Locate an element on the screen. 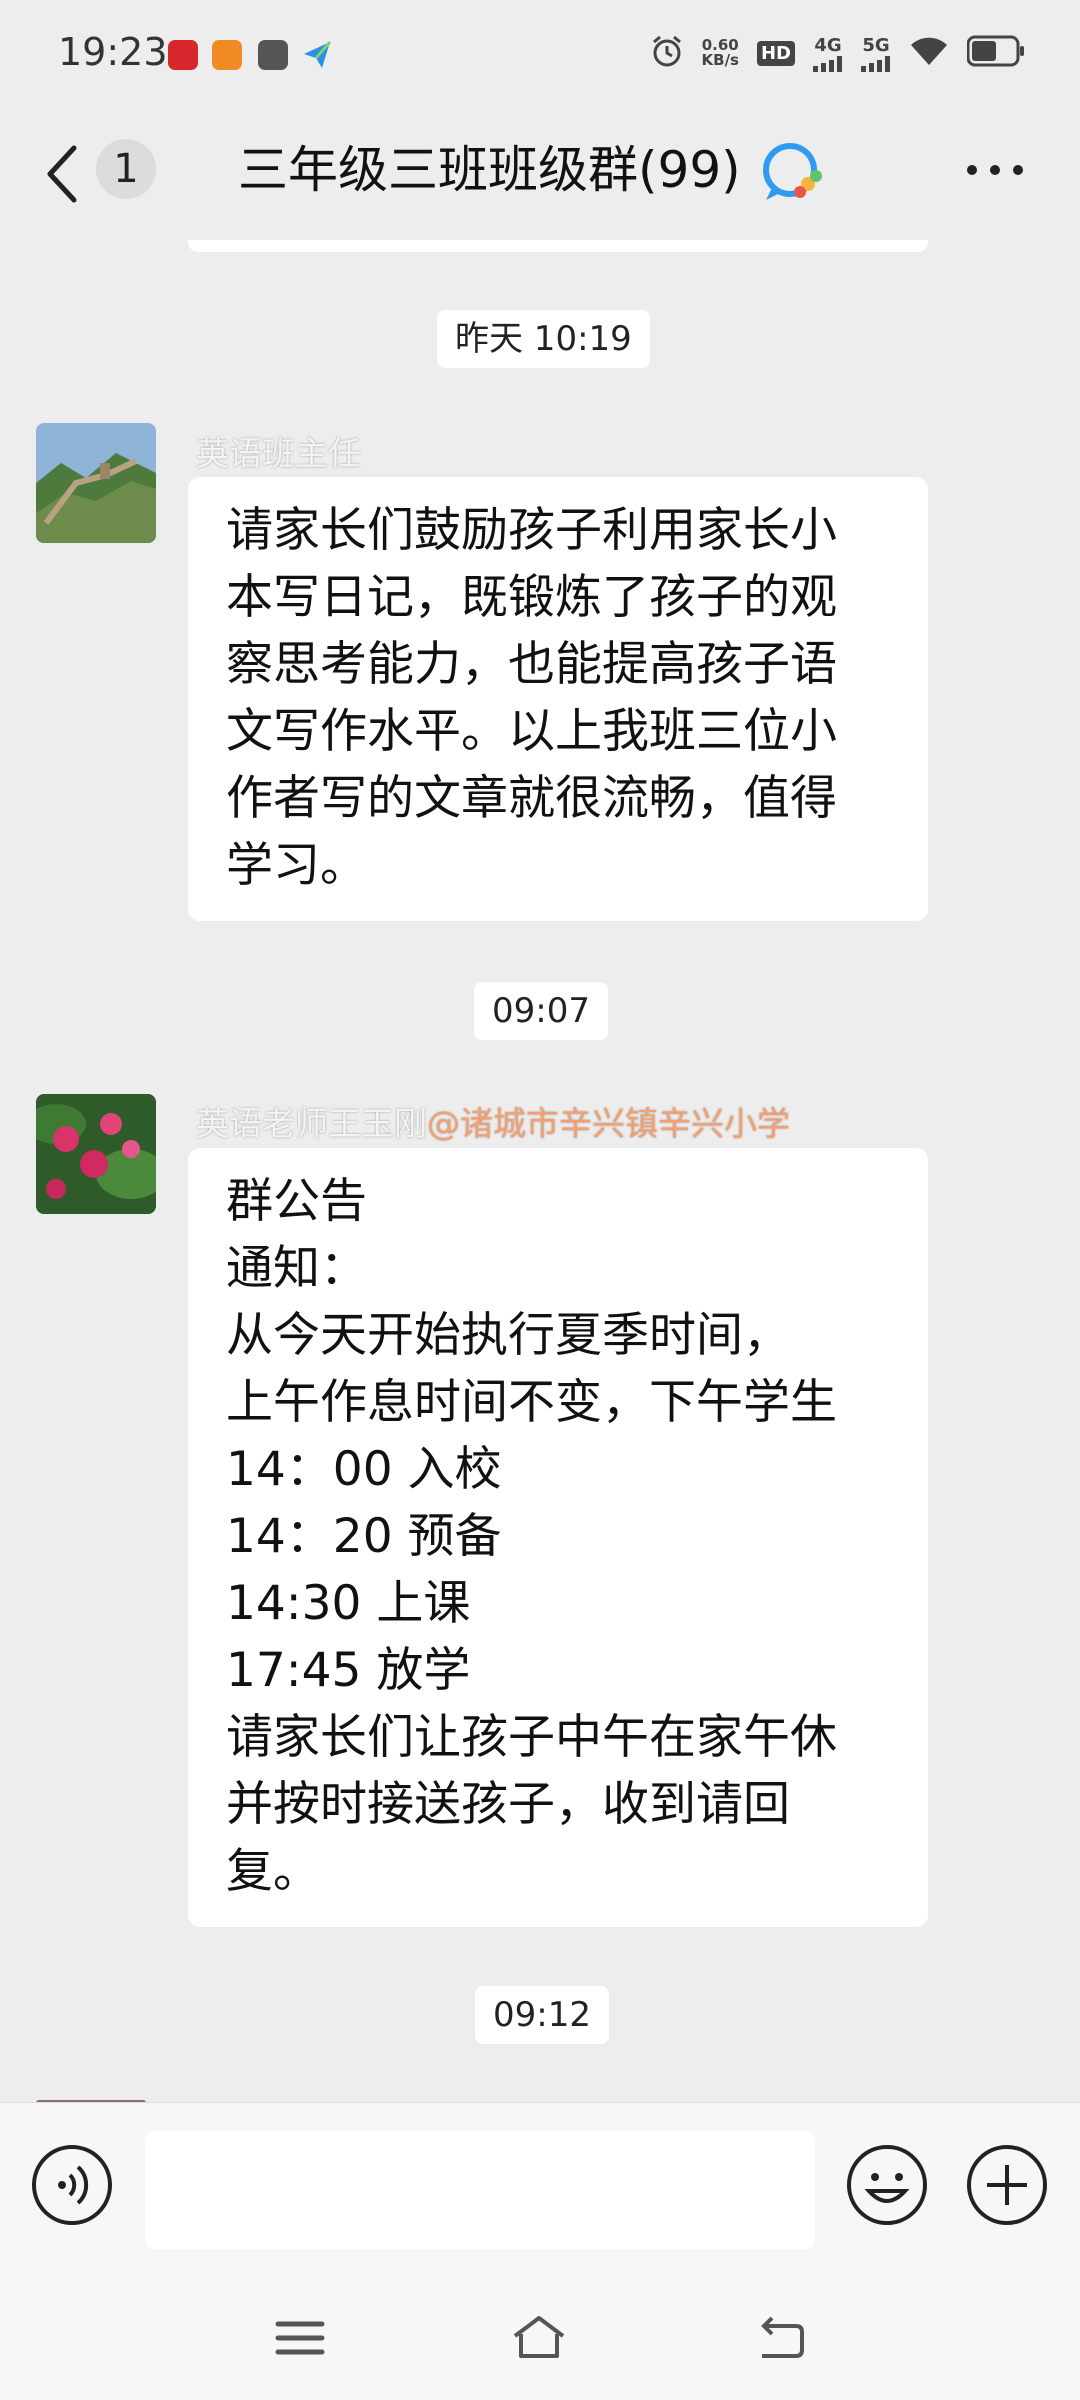  status-bar: 19:23 0.60 KB/s HD 4G 5G is located at coordinates (540, 55).